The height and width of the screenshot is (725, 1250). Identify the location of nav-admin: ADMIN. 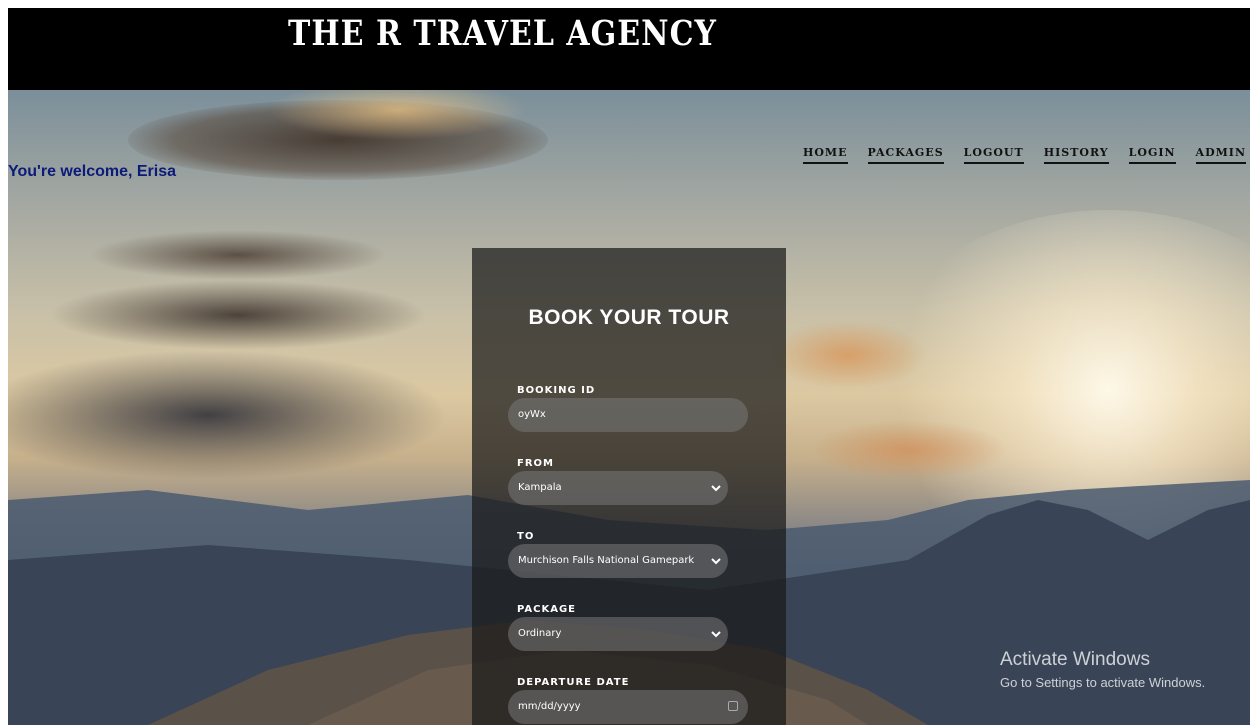
(1220, 155).